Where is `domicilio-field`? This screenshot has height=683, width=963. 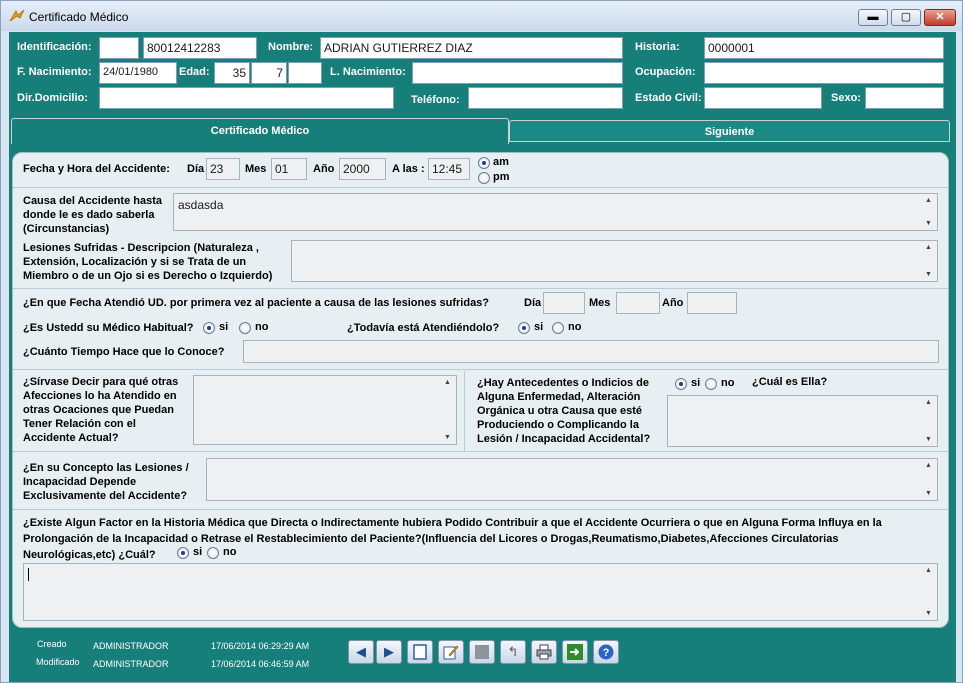 domicilio-field is located at coordinates (246, 98).